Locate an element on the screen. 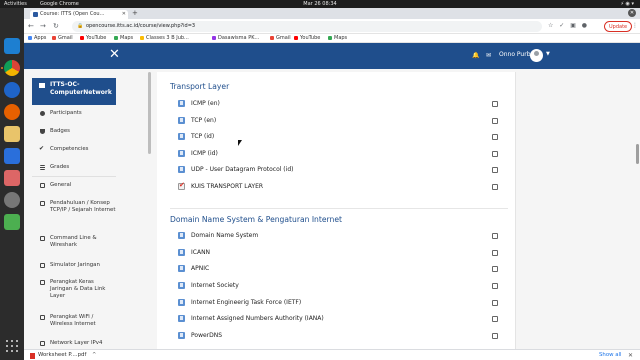 This screenshot has height=360, width=640. writer-icon is located at coordinates (12, 156).